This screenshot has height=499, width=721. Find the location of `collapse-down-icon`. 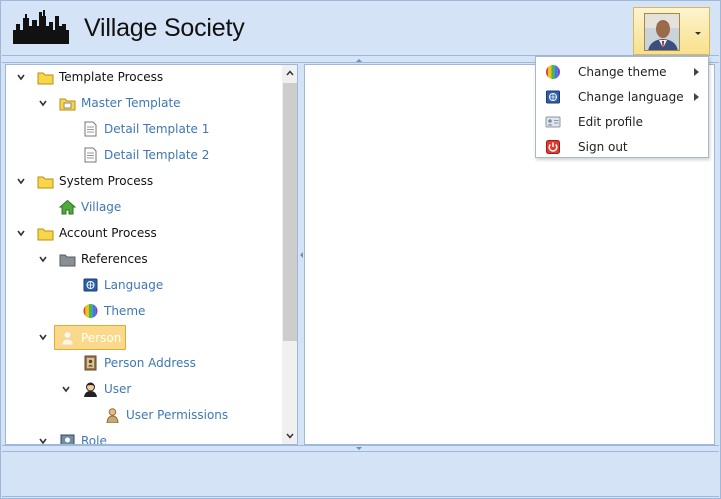

collapse-down-icon is located at coordinates (359, 448).